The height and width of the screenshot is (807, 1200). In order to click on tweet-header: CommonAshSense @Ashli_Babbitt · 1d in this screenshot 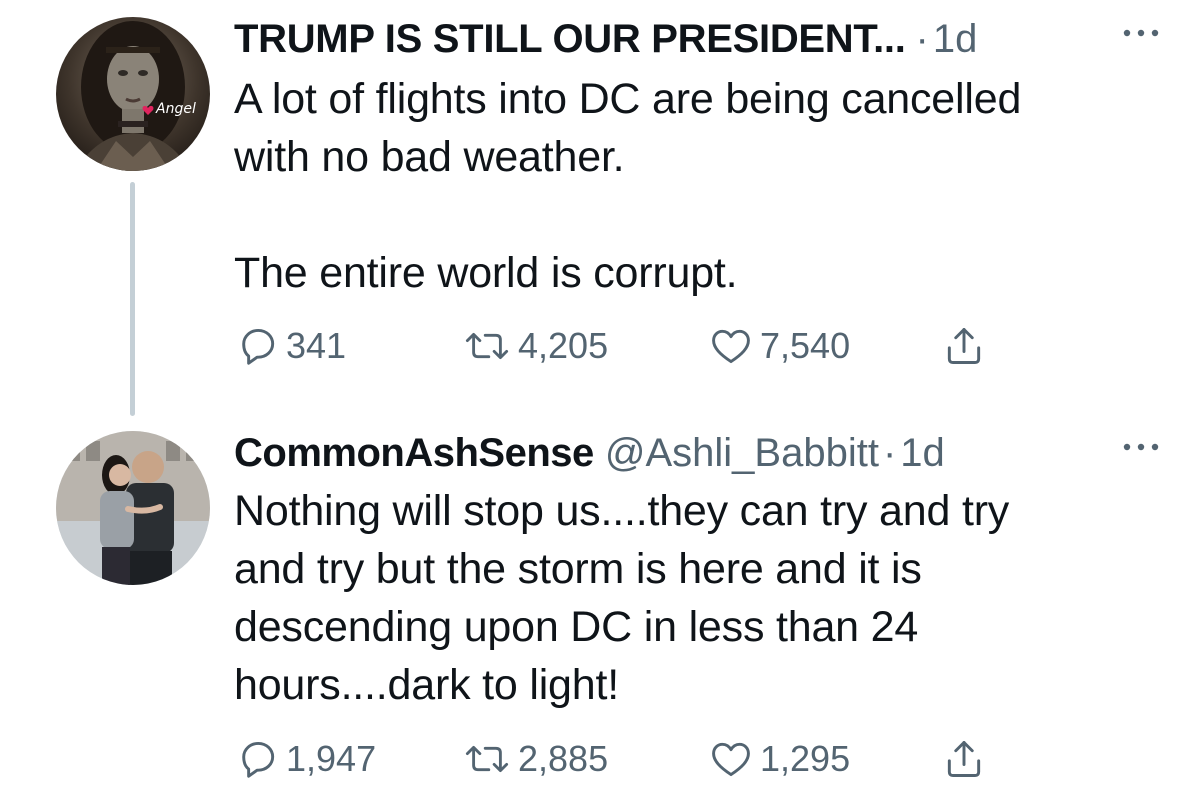, I will do `click(697, 453)`.